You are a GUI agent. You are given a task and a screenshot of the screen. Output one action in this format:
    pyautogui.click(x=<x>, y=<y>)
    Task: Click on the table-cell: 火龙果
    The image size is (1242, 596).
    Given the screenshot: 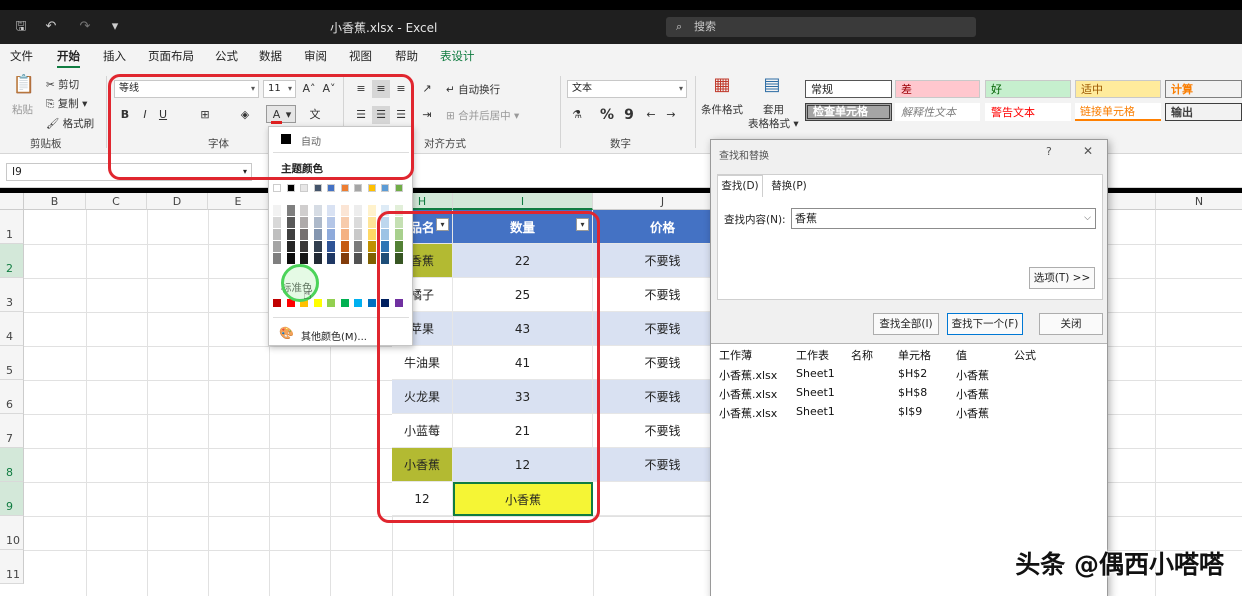 What is the action you would take?
    pyautogui.click(x=422, y=397)
    